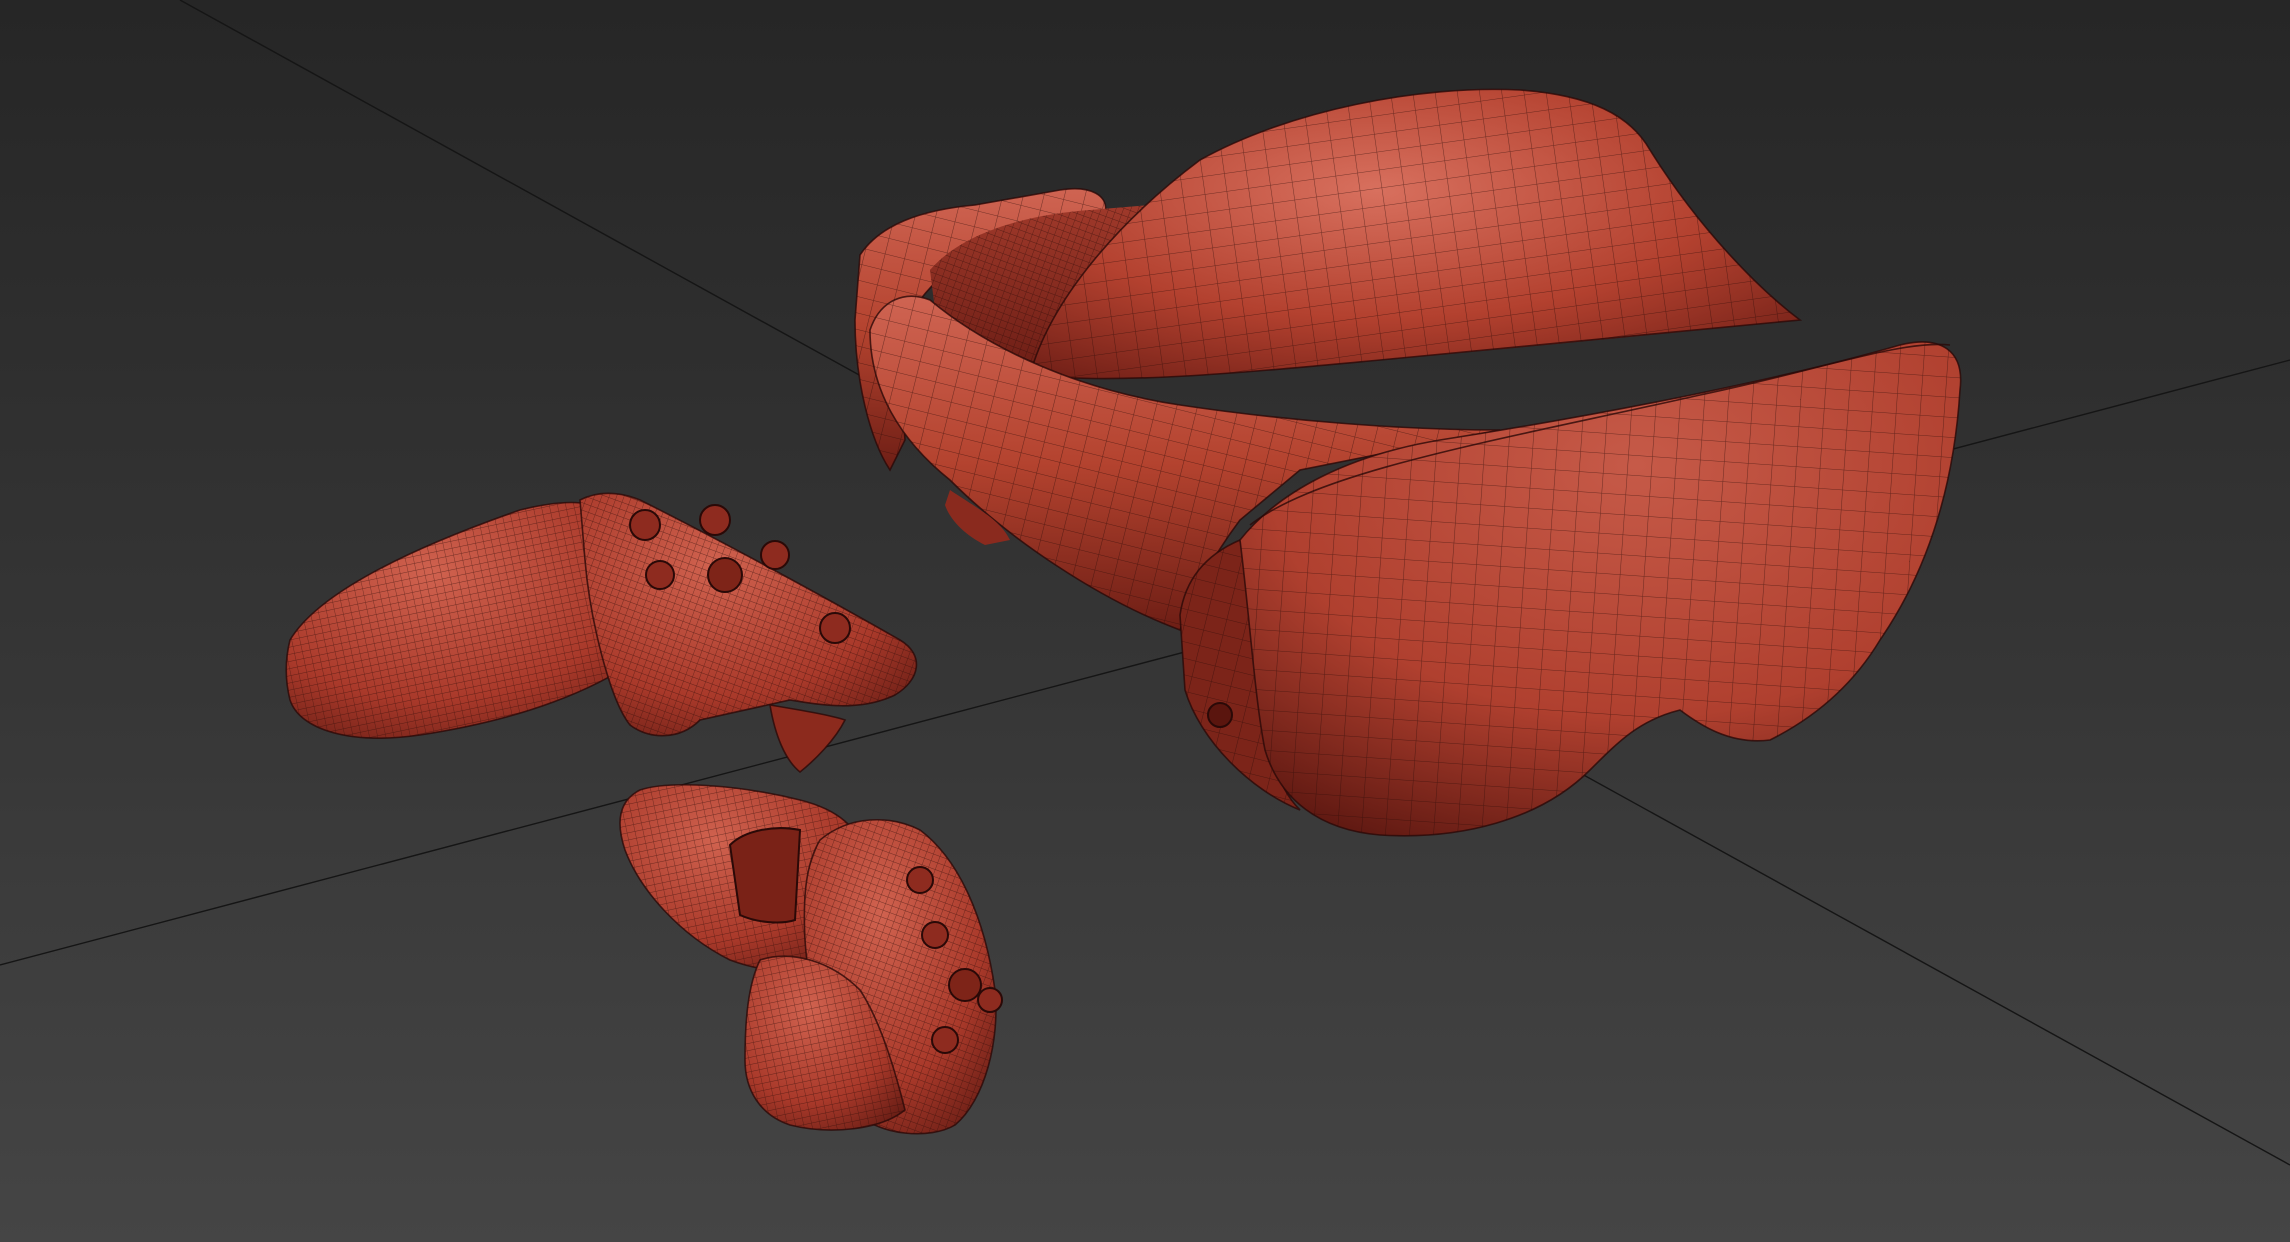 This screenshot has width=2290, height=1242. Describe the element at coordinates (765, 875) in the screenshot. I see `right-controller-grip-button` at that location.